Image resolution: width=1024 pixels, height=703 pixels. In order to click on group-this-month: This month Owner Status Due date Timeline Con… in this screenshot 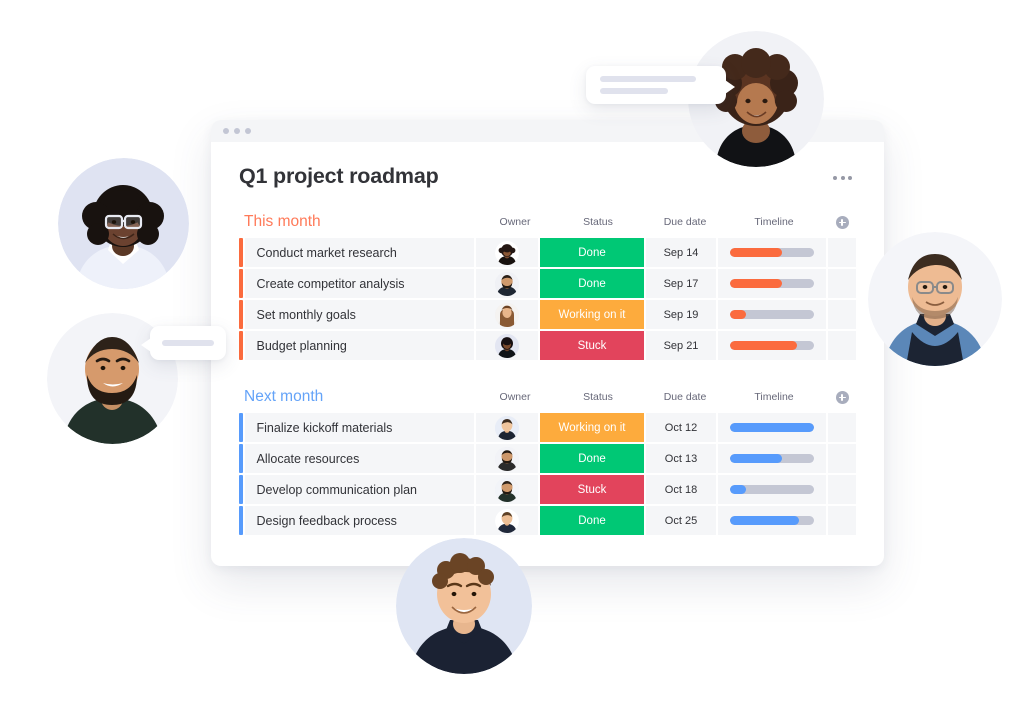, I will do `click(547, 285)`.